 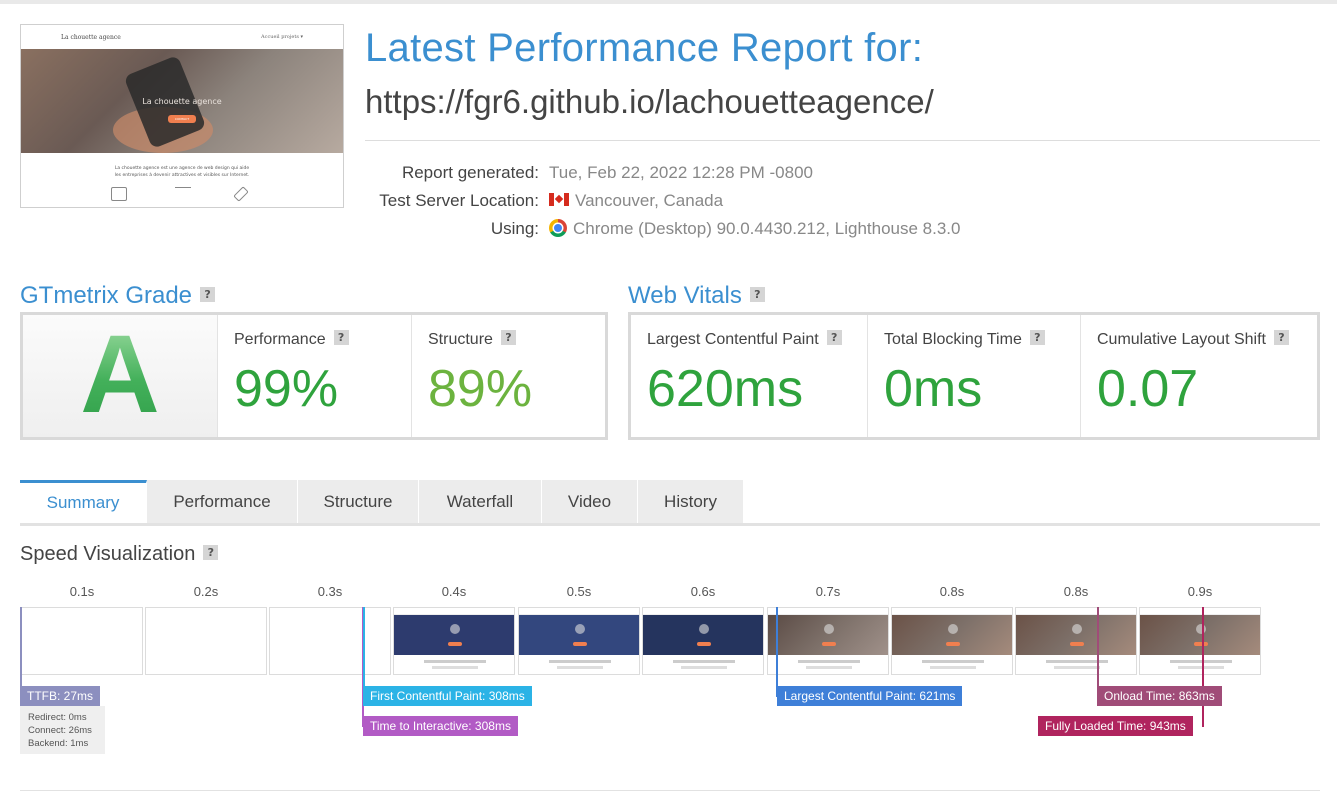 What do you see at coordinates (120, 376) in the screenshot?
I see `grade-letter: A` at bounding box center [120, 376].